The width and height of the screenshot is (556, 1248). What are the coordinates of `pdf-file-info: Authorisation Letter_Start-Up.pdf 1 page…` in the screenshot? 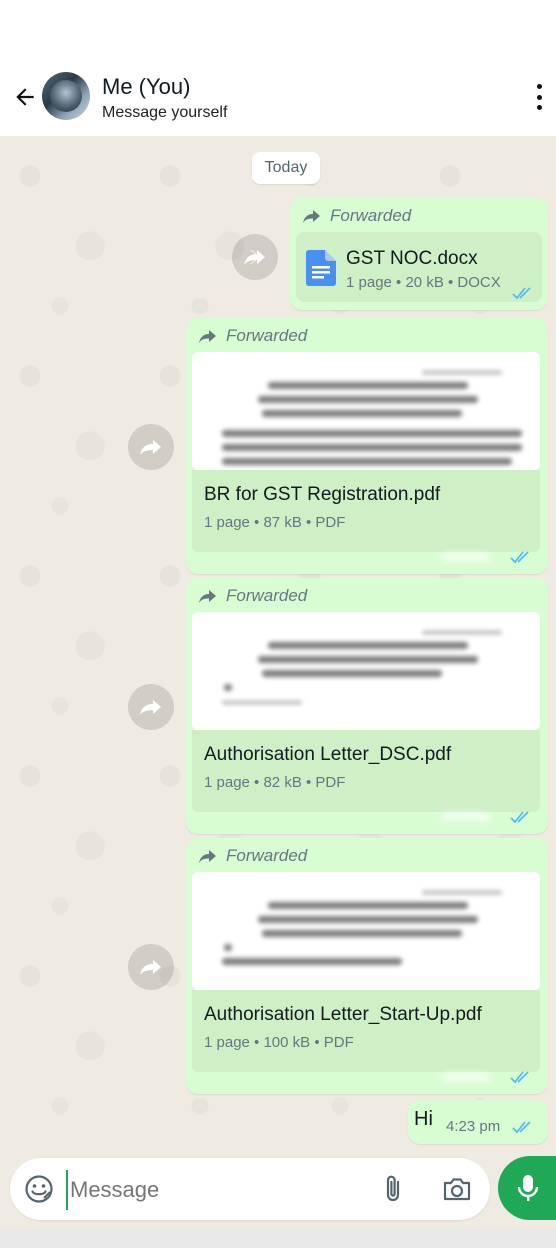 It's located at (366, 1031).